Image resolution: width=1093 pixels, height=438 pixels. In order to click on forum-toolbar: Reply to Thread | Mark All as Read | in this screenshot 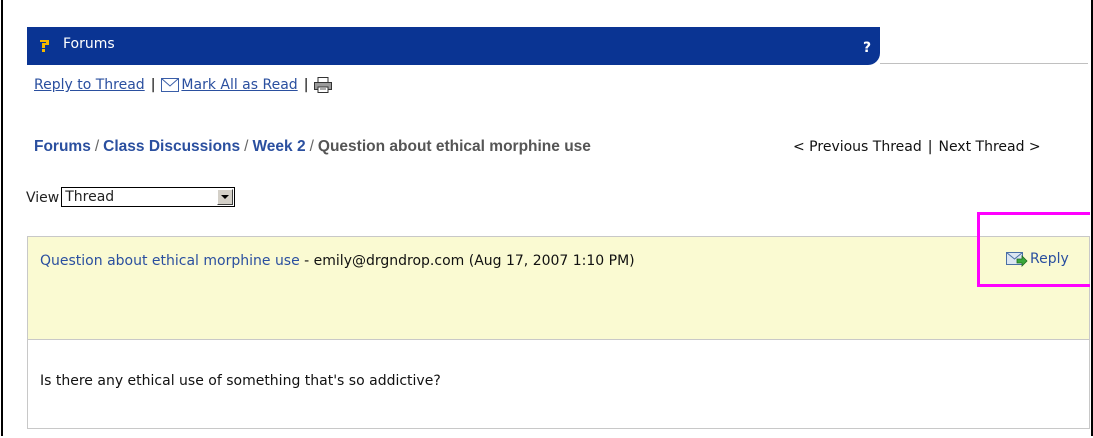, I will do `click(183, 85)`.